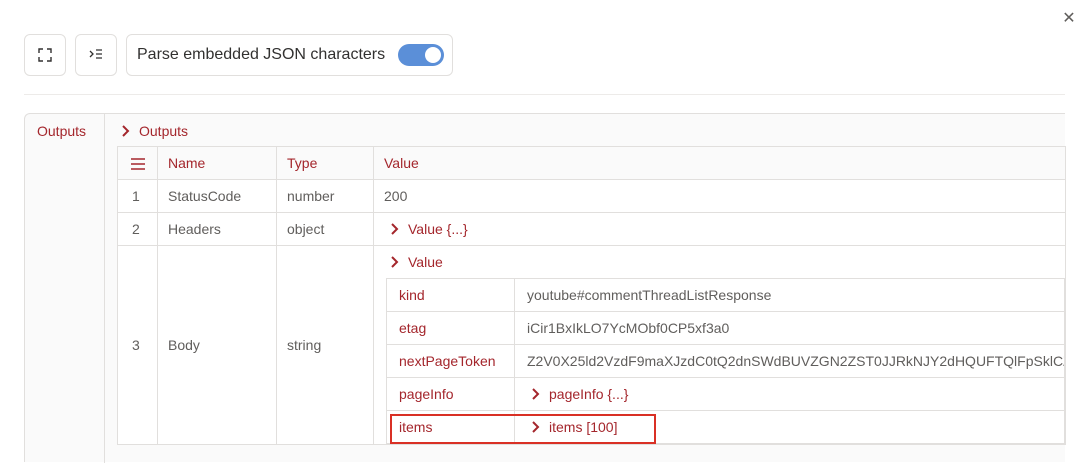 This screenshot has width=1083, height=463. What do you see at coordinates (217, 163) in the screenshot?
I see `column-header-name: Name` at bounding box center [217, 163].